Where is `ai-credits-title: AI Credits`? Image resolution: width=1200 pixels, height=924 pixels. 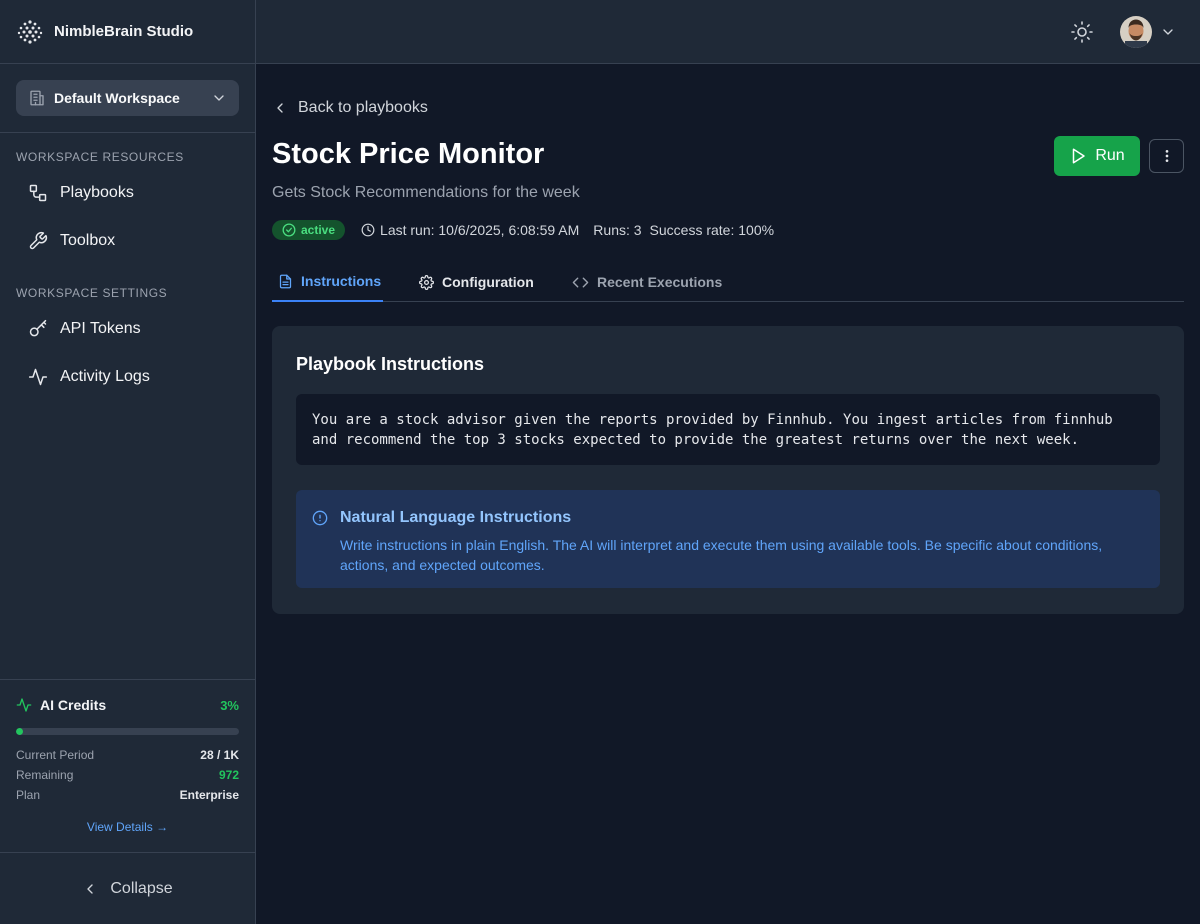
ai-credits-title: AI Credits is located at coordinates (73, 705).